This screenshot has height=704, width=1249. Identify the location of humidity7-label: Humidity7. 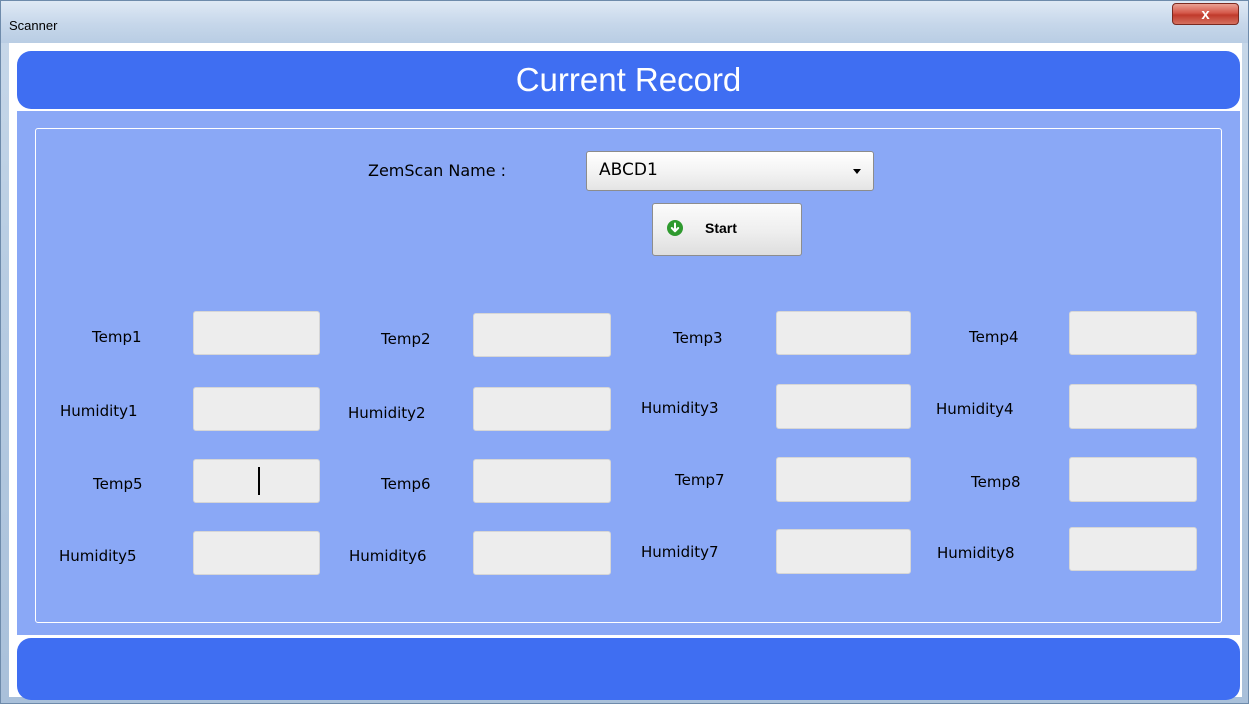
(680, 552).